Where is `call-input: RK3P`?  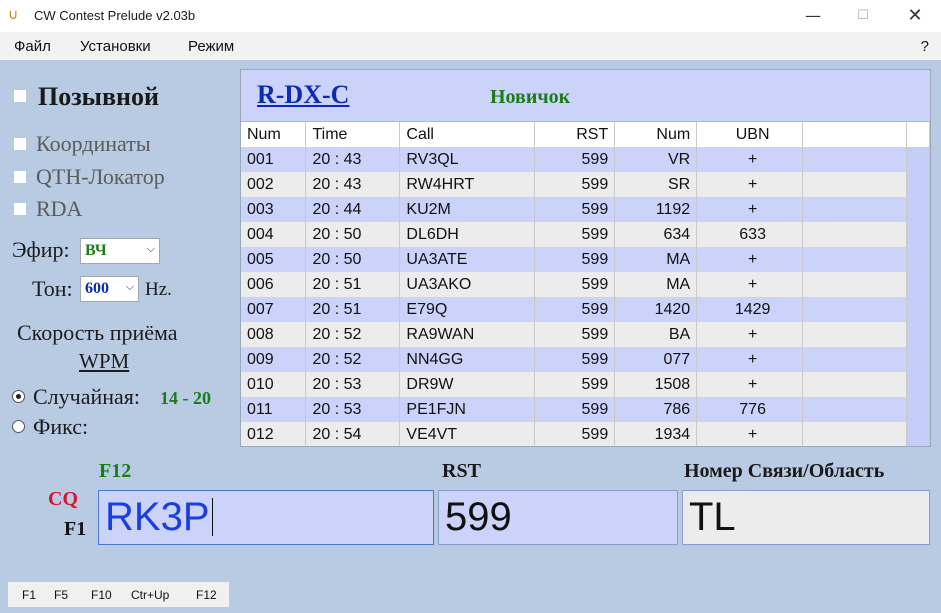
call-input: RK3P is located at coordinates (266, 517).